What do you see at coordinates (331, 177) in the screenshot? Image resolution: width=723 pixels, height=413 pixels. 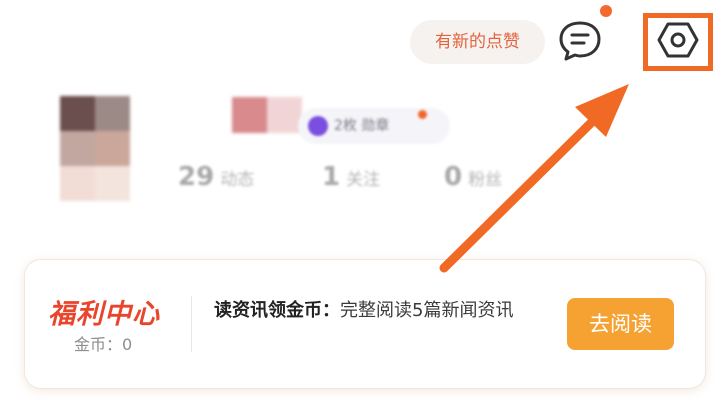 I see `stat-value: 1` at bounding box center [331, 177].